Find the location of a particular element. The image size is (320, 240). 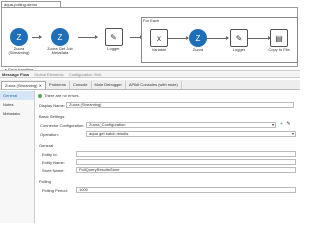

add-config-icon: + is located at coordinates (281, 124).